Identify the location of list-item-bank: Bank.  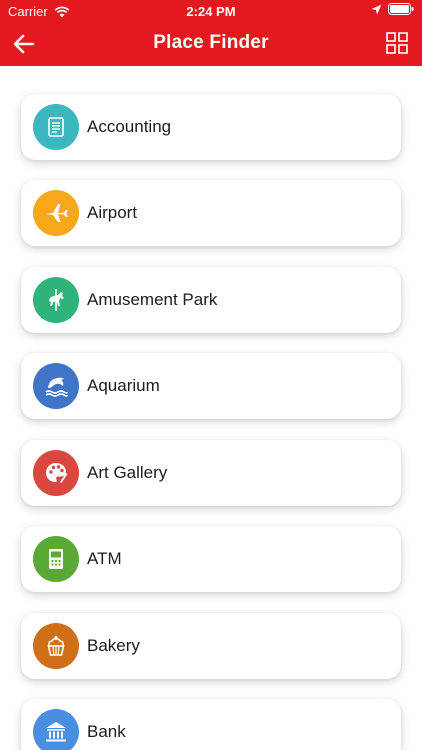
(211, 724).